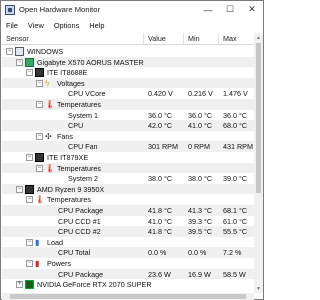  Describe the element at coordinates (160, 115) in the screenshot. I see `sensor-value: 36.0 °C` at that location.